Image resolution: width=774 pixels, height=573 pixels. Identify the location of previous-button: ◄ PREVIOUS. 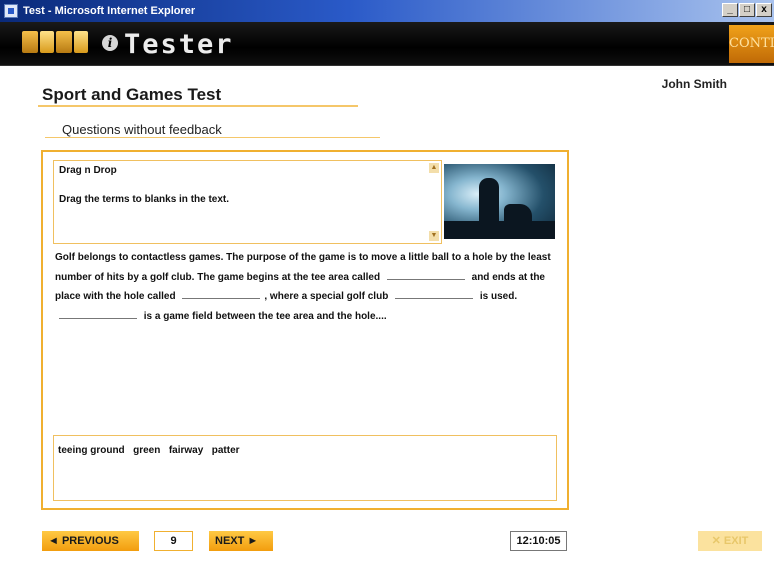
(90, 541).